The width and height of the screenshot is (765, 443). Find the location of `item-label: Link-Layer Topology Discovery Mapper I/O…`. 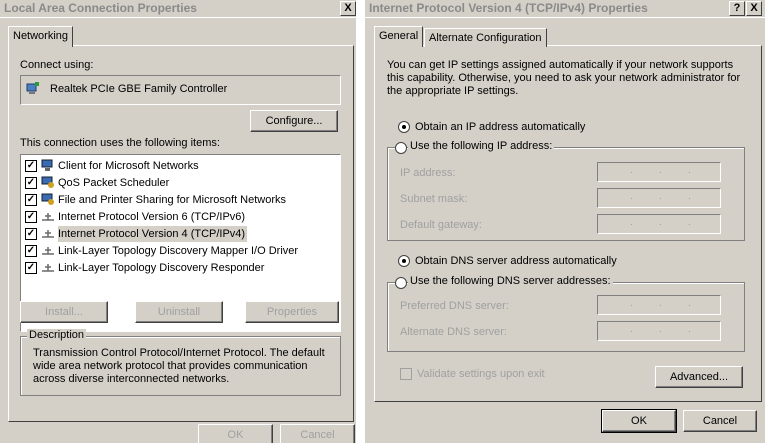

item-label: Link-Layer Topology Discovery Mapper I/O… is located at coordinates (178, 251).